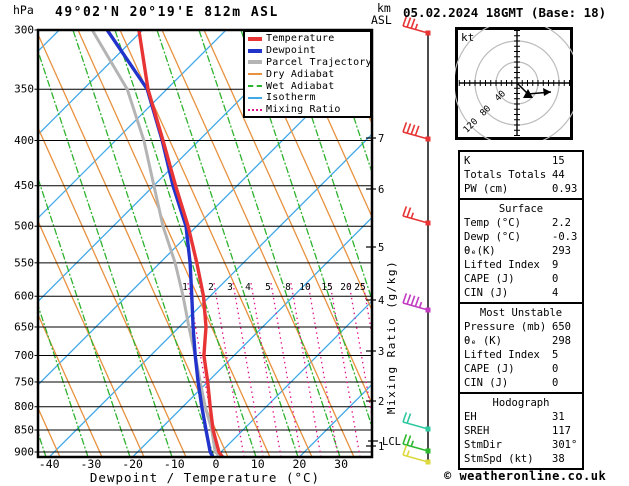 The image size is (629, 486). Describe the element at coordinates (381, 190) in the screenshot. I see `svg-text: 6` at that location.